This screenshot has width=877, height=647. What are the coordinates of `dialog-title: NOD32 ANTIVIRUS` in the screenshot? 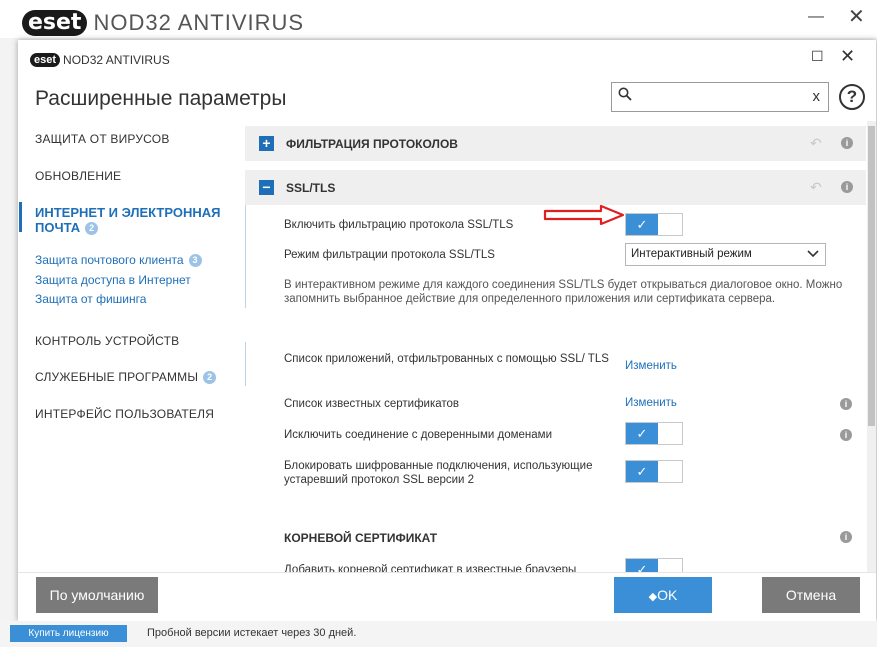 It's located at (116, 59).